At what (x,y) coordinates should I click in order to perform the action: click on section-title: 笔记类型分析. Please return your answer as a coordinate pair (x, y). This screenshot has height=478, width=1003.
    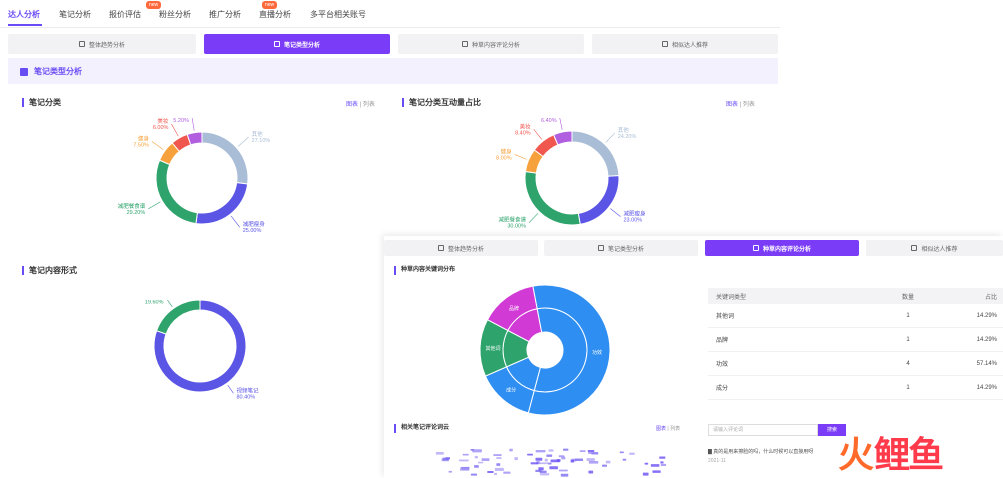
    Looking at the image, I should click on (51, 71).